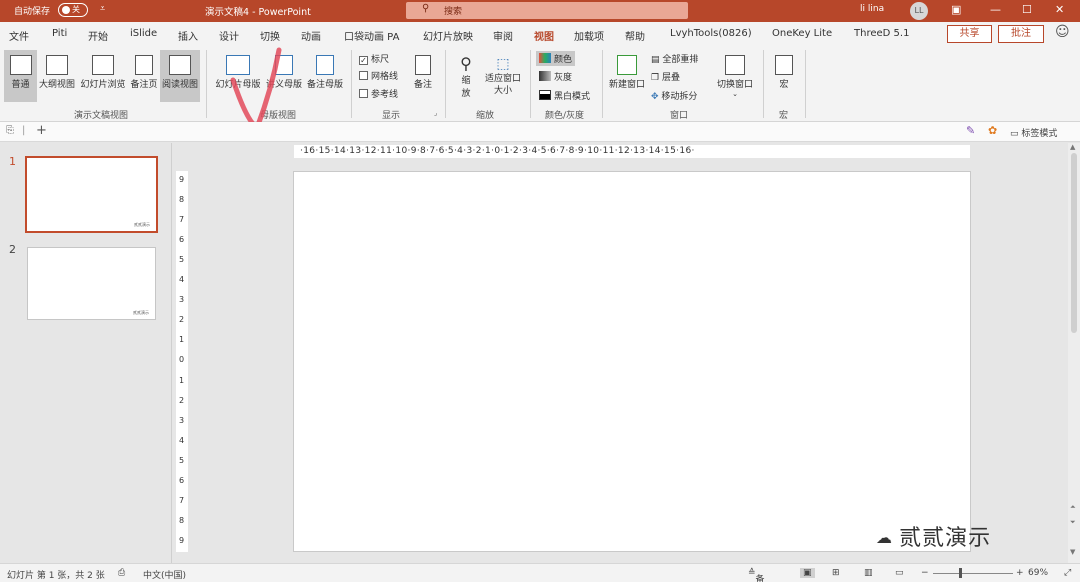 Image resolution: width=1080 pixels, height=582 pixels. I want to click on outline-view-button: 大纲视图, so click(57, 76).